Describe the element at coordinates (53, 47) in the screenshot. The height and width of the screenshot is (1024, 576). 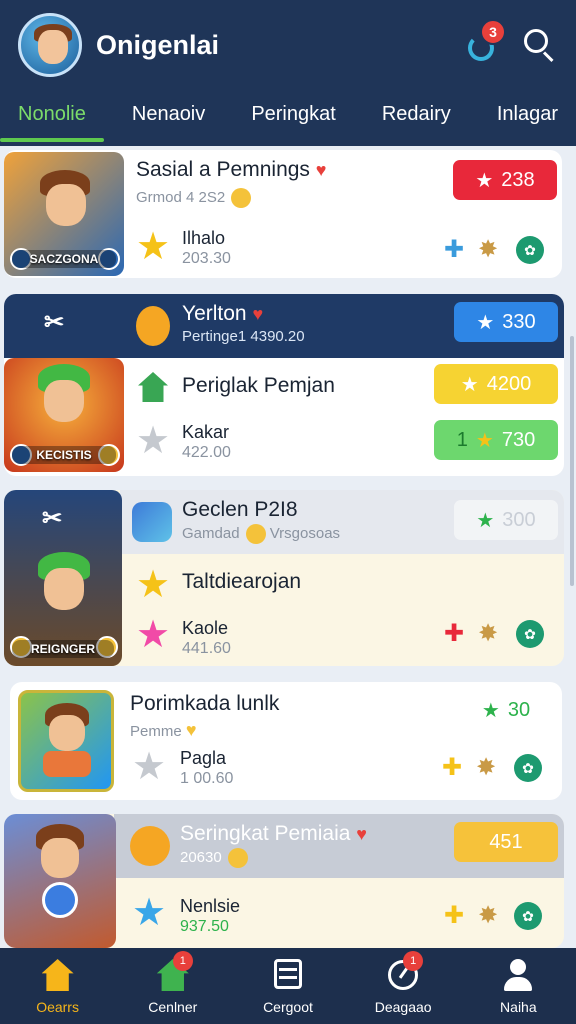
I see `avatar-face` at that location.